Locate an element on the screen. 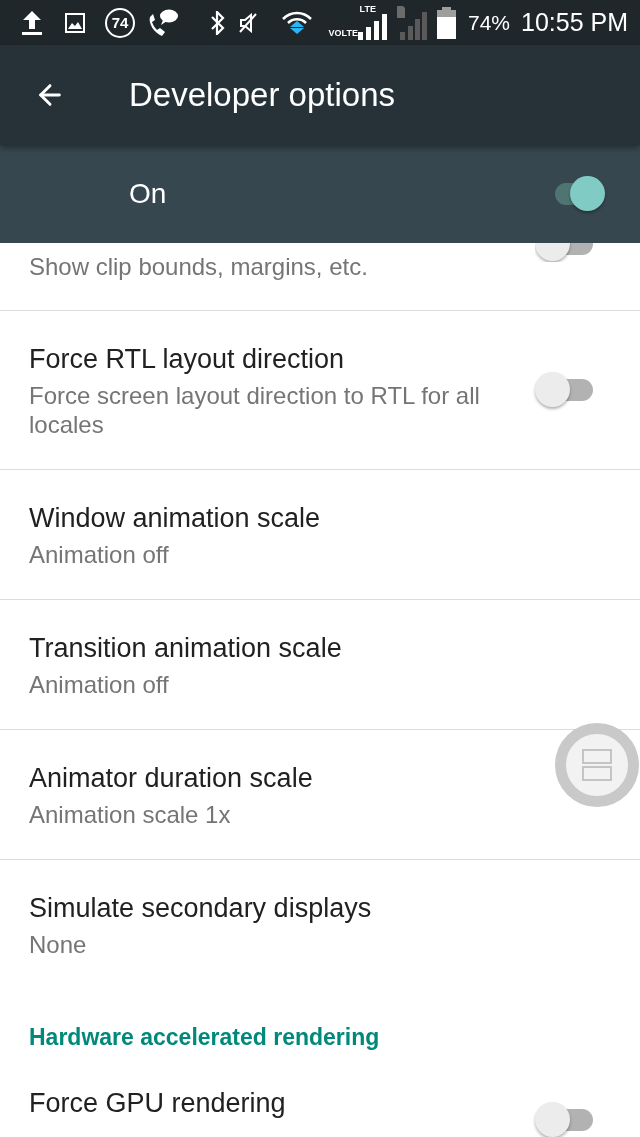 This screenshot has height=1137, width=640. setting-title: Force RTL layout direction is located at coordinates (187, 359).